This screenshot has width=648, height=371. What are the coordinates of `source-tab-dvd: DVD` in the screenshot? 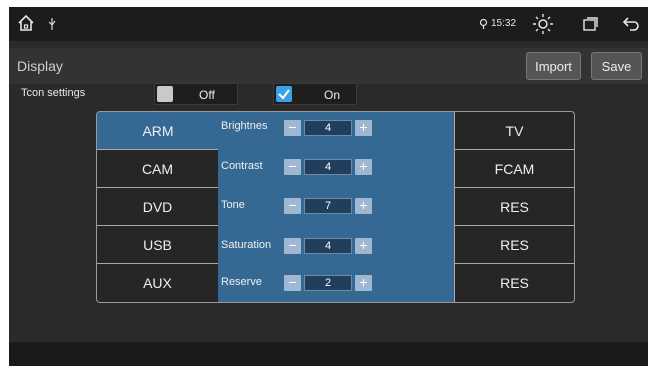 It's located at (158, 207).